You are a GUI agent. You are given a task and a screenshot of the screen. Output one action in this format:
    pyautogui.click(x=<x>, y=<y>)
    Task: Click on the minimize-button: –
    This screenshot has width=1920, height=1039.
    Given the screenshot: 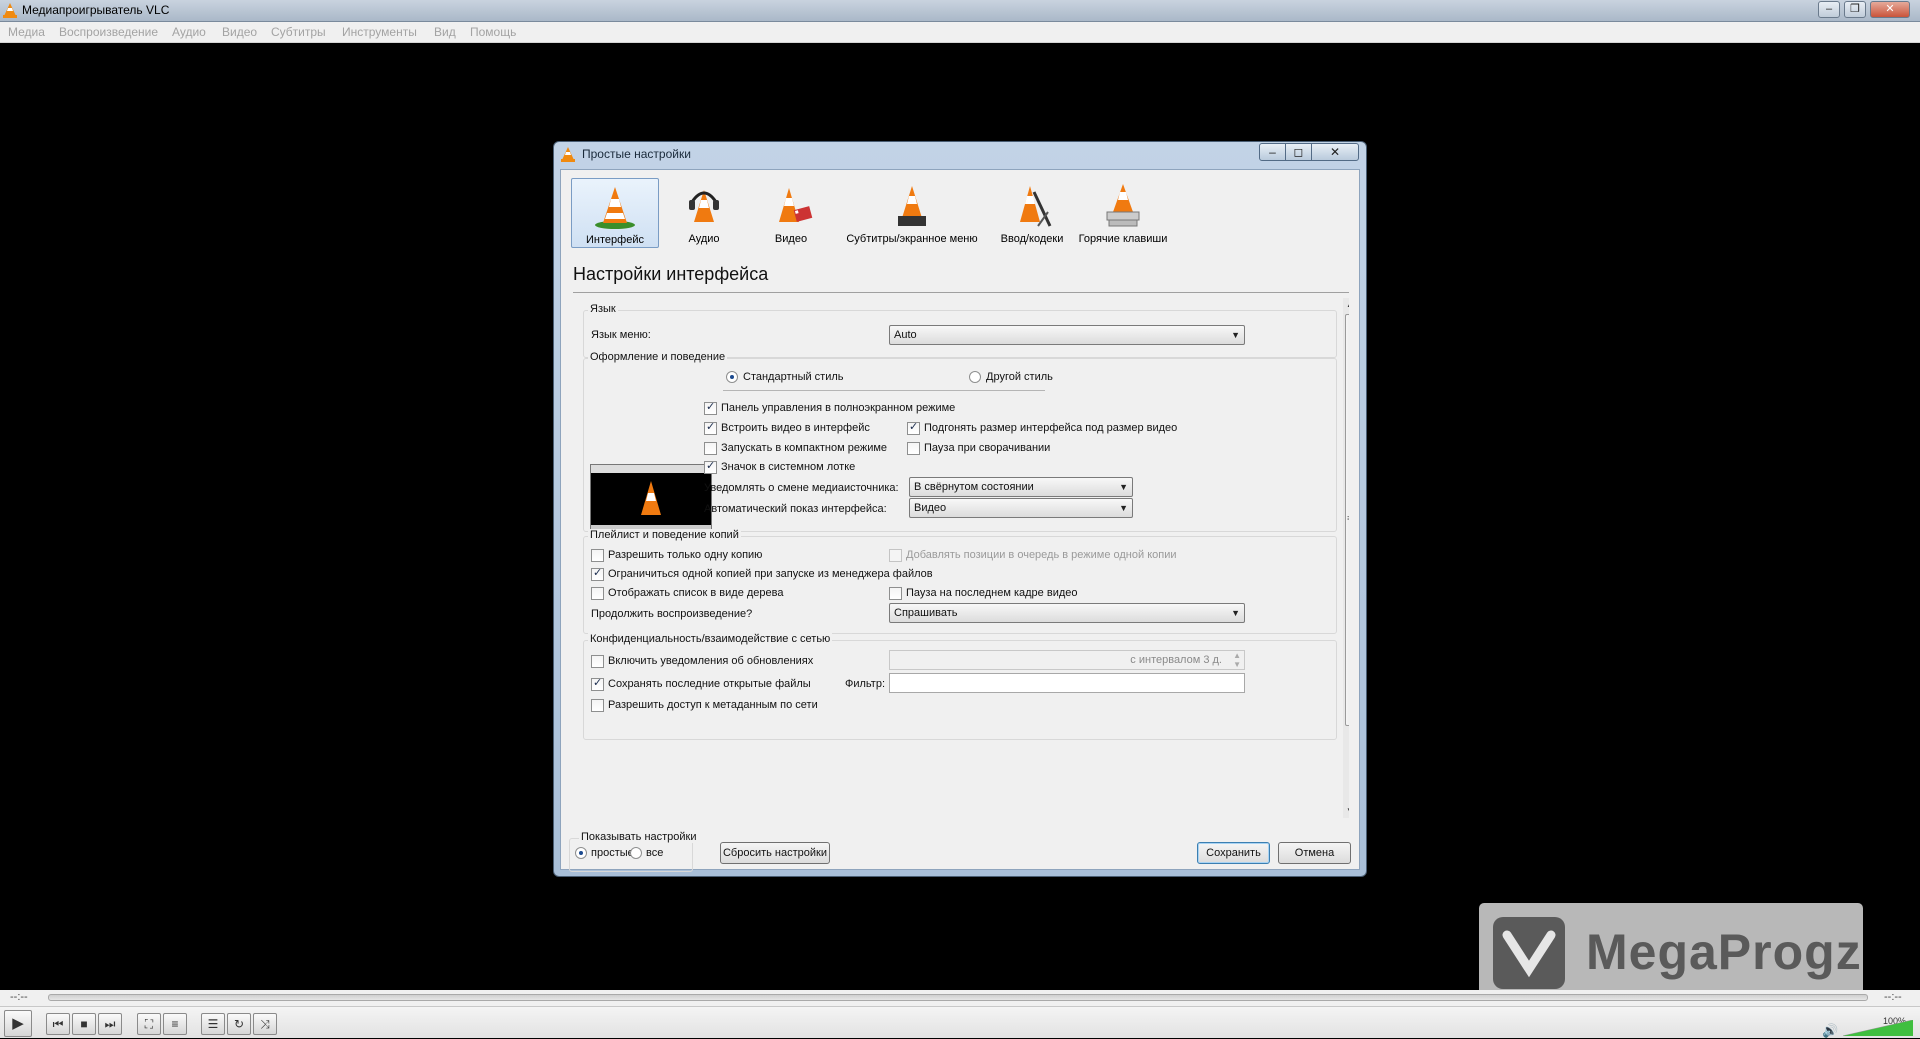 What is the action you would take?
    pyautogui.click(x=1829, y=9)
    